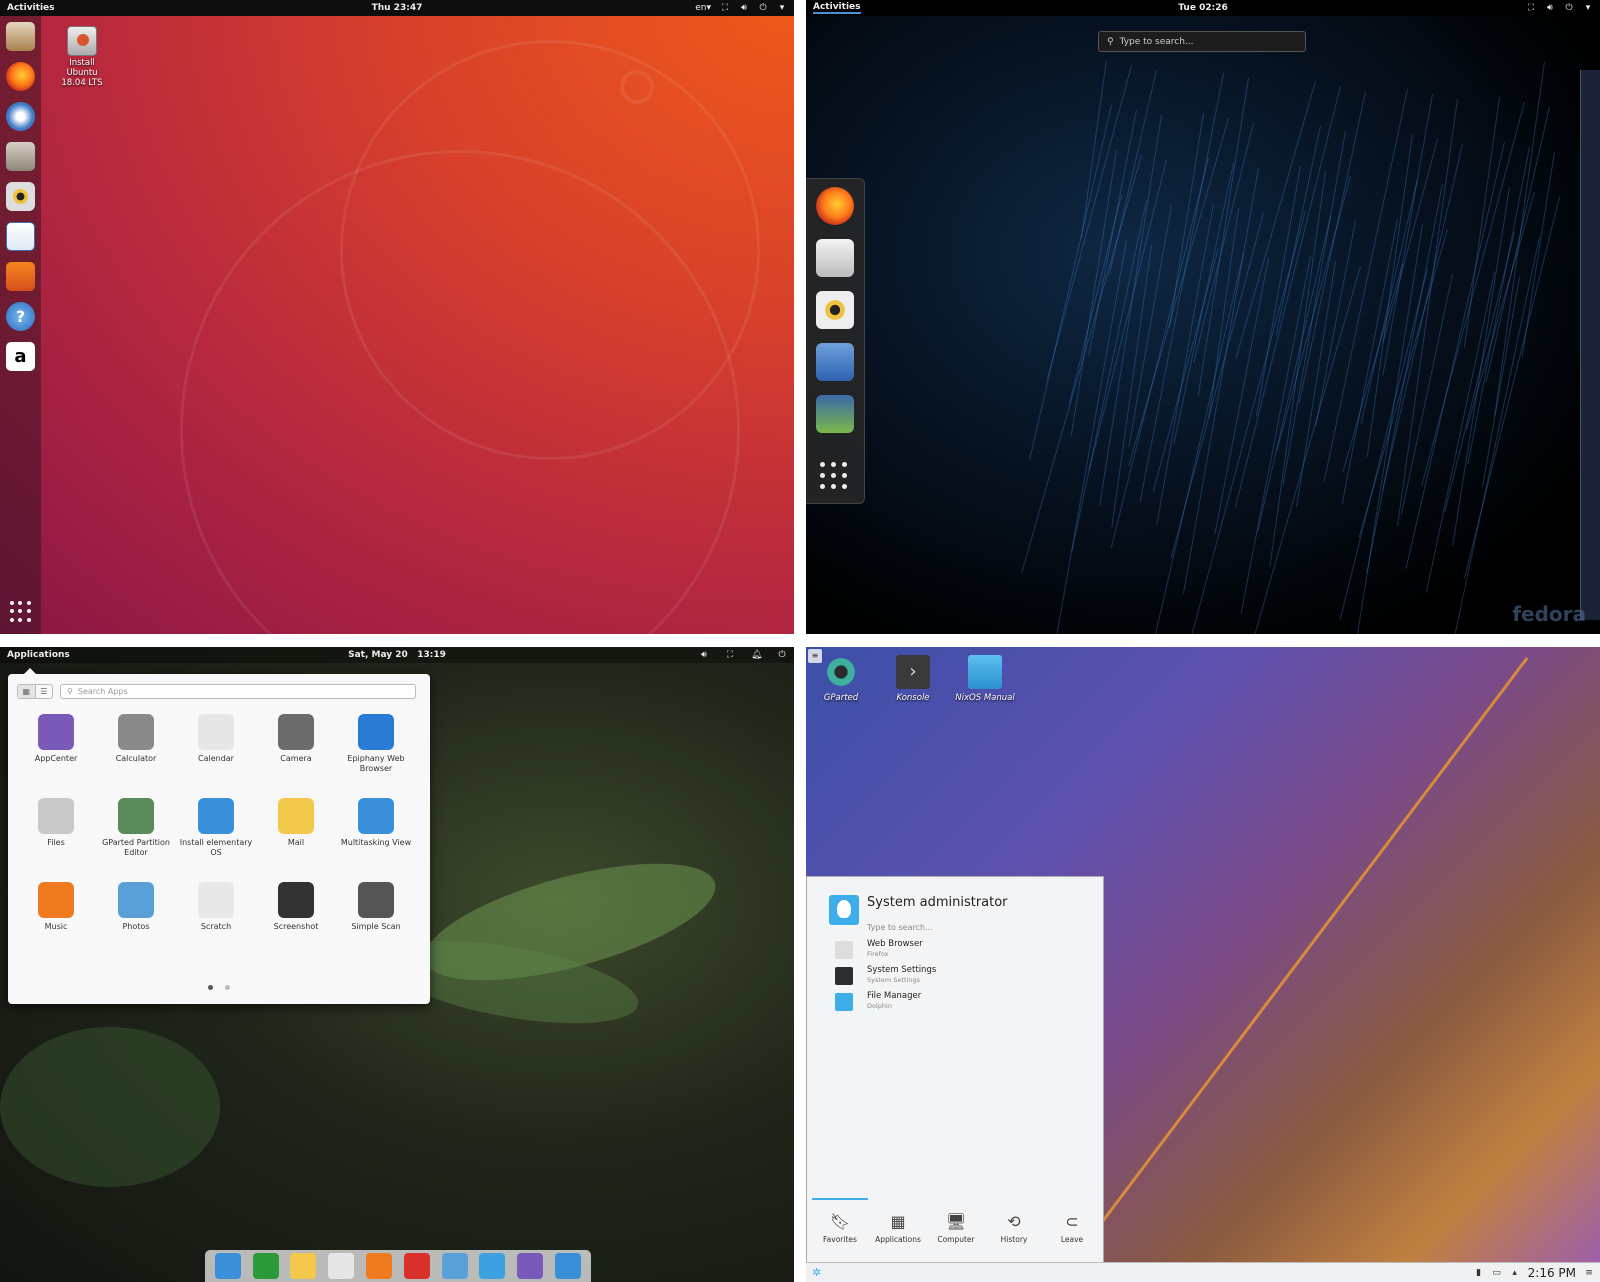 The height and width of the screenshot is (1282, 1600). I want to click on evolution-icon, so click(835, 258).